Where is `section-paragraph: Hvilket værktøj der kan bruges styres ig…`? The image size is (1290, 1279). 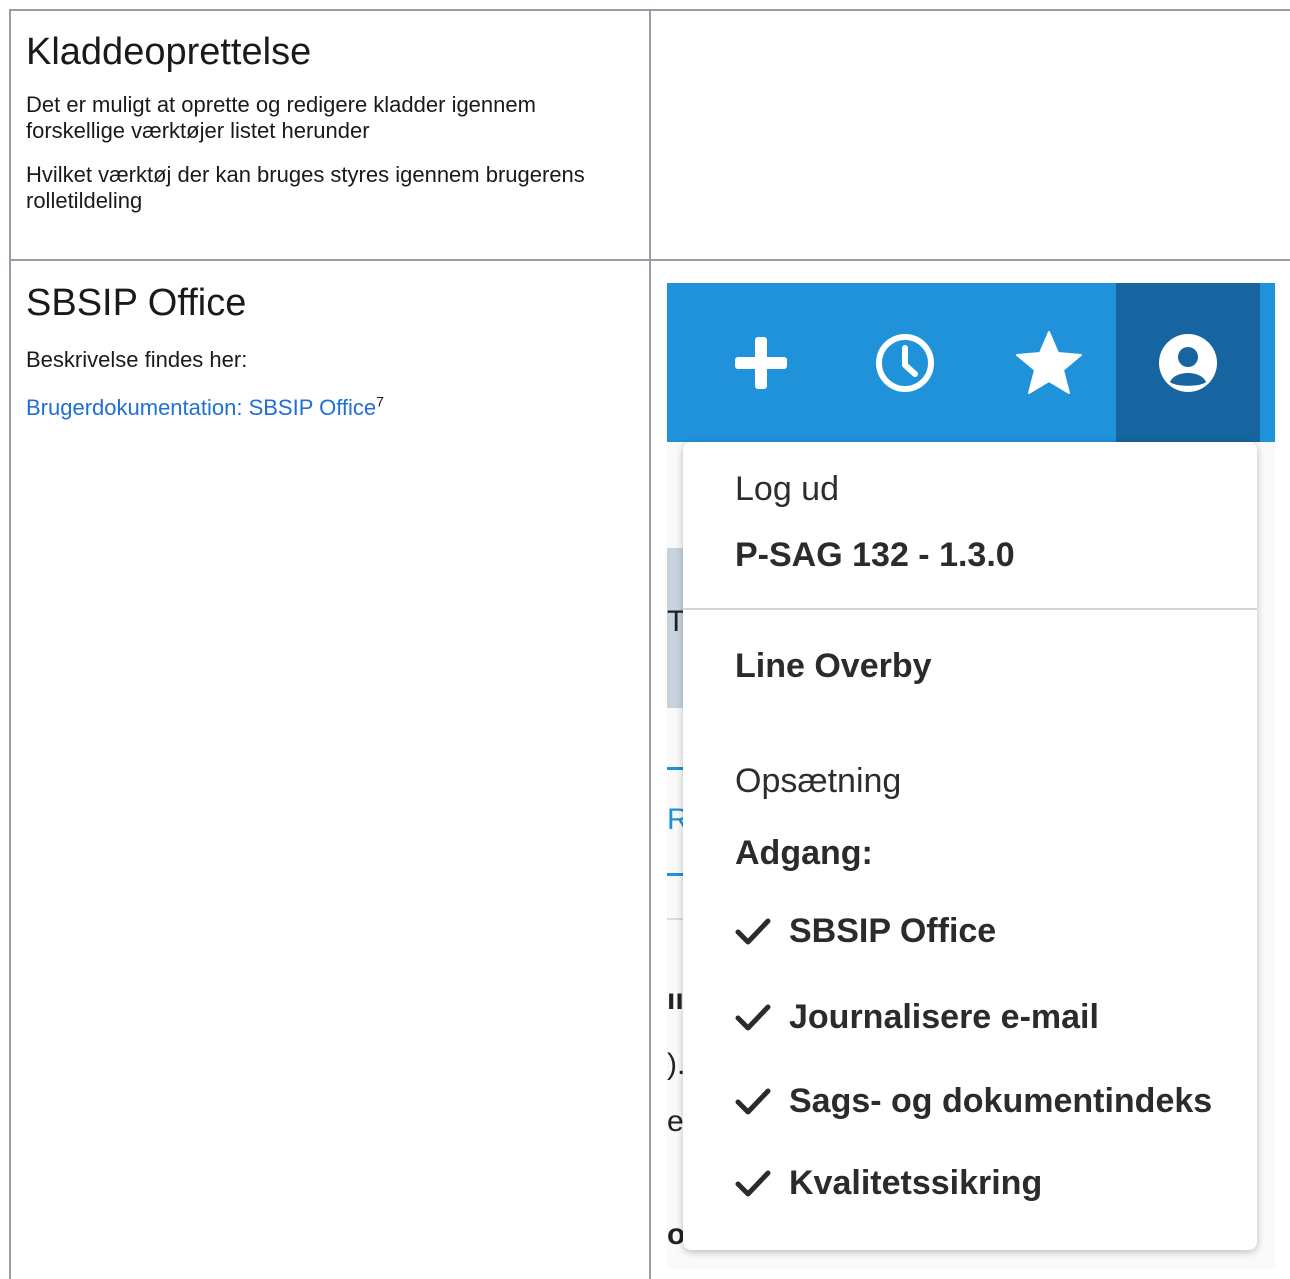
section-paragraph: Hvilket værktøj der kan bruges styres ig… is located at coordinates (305, 187).